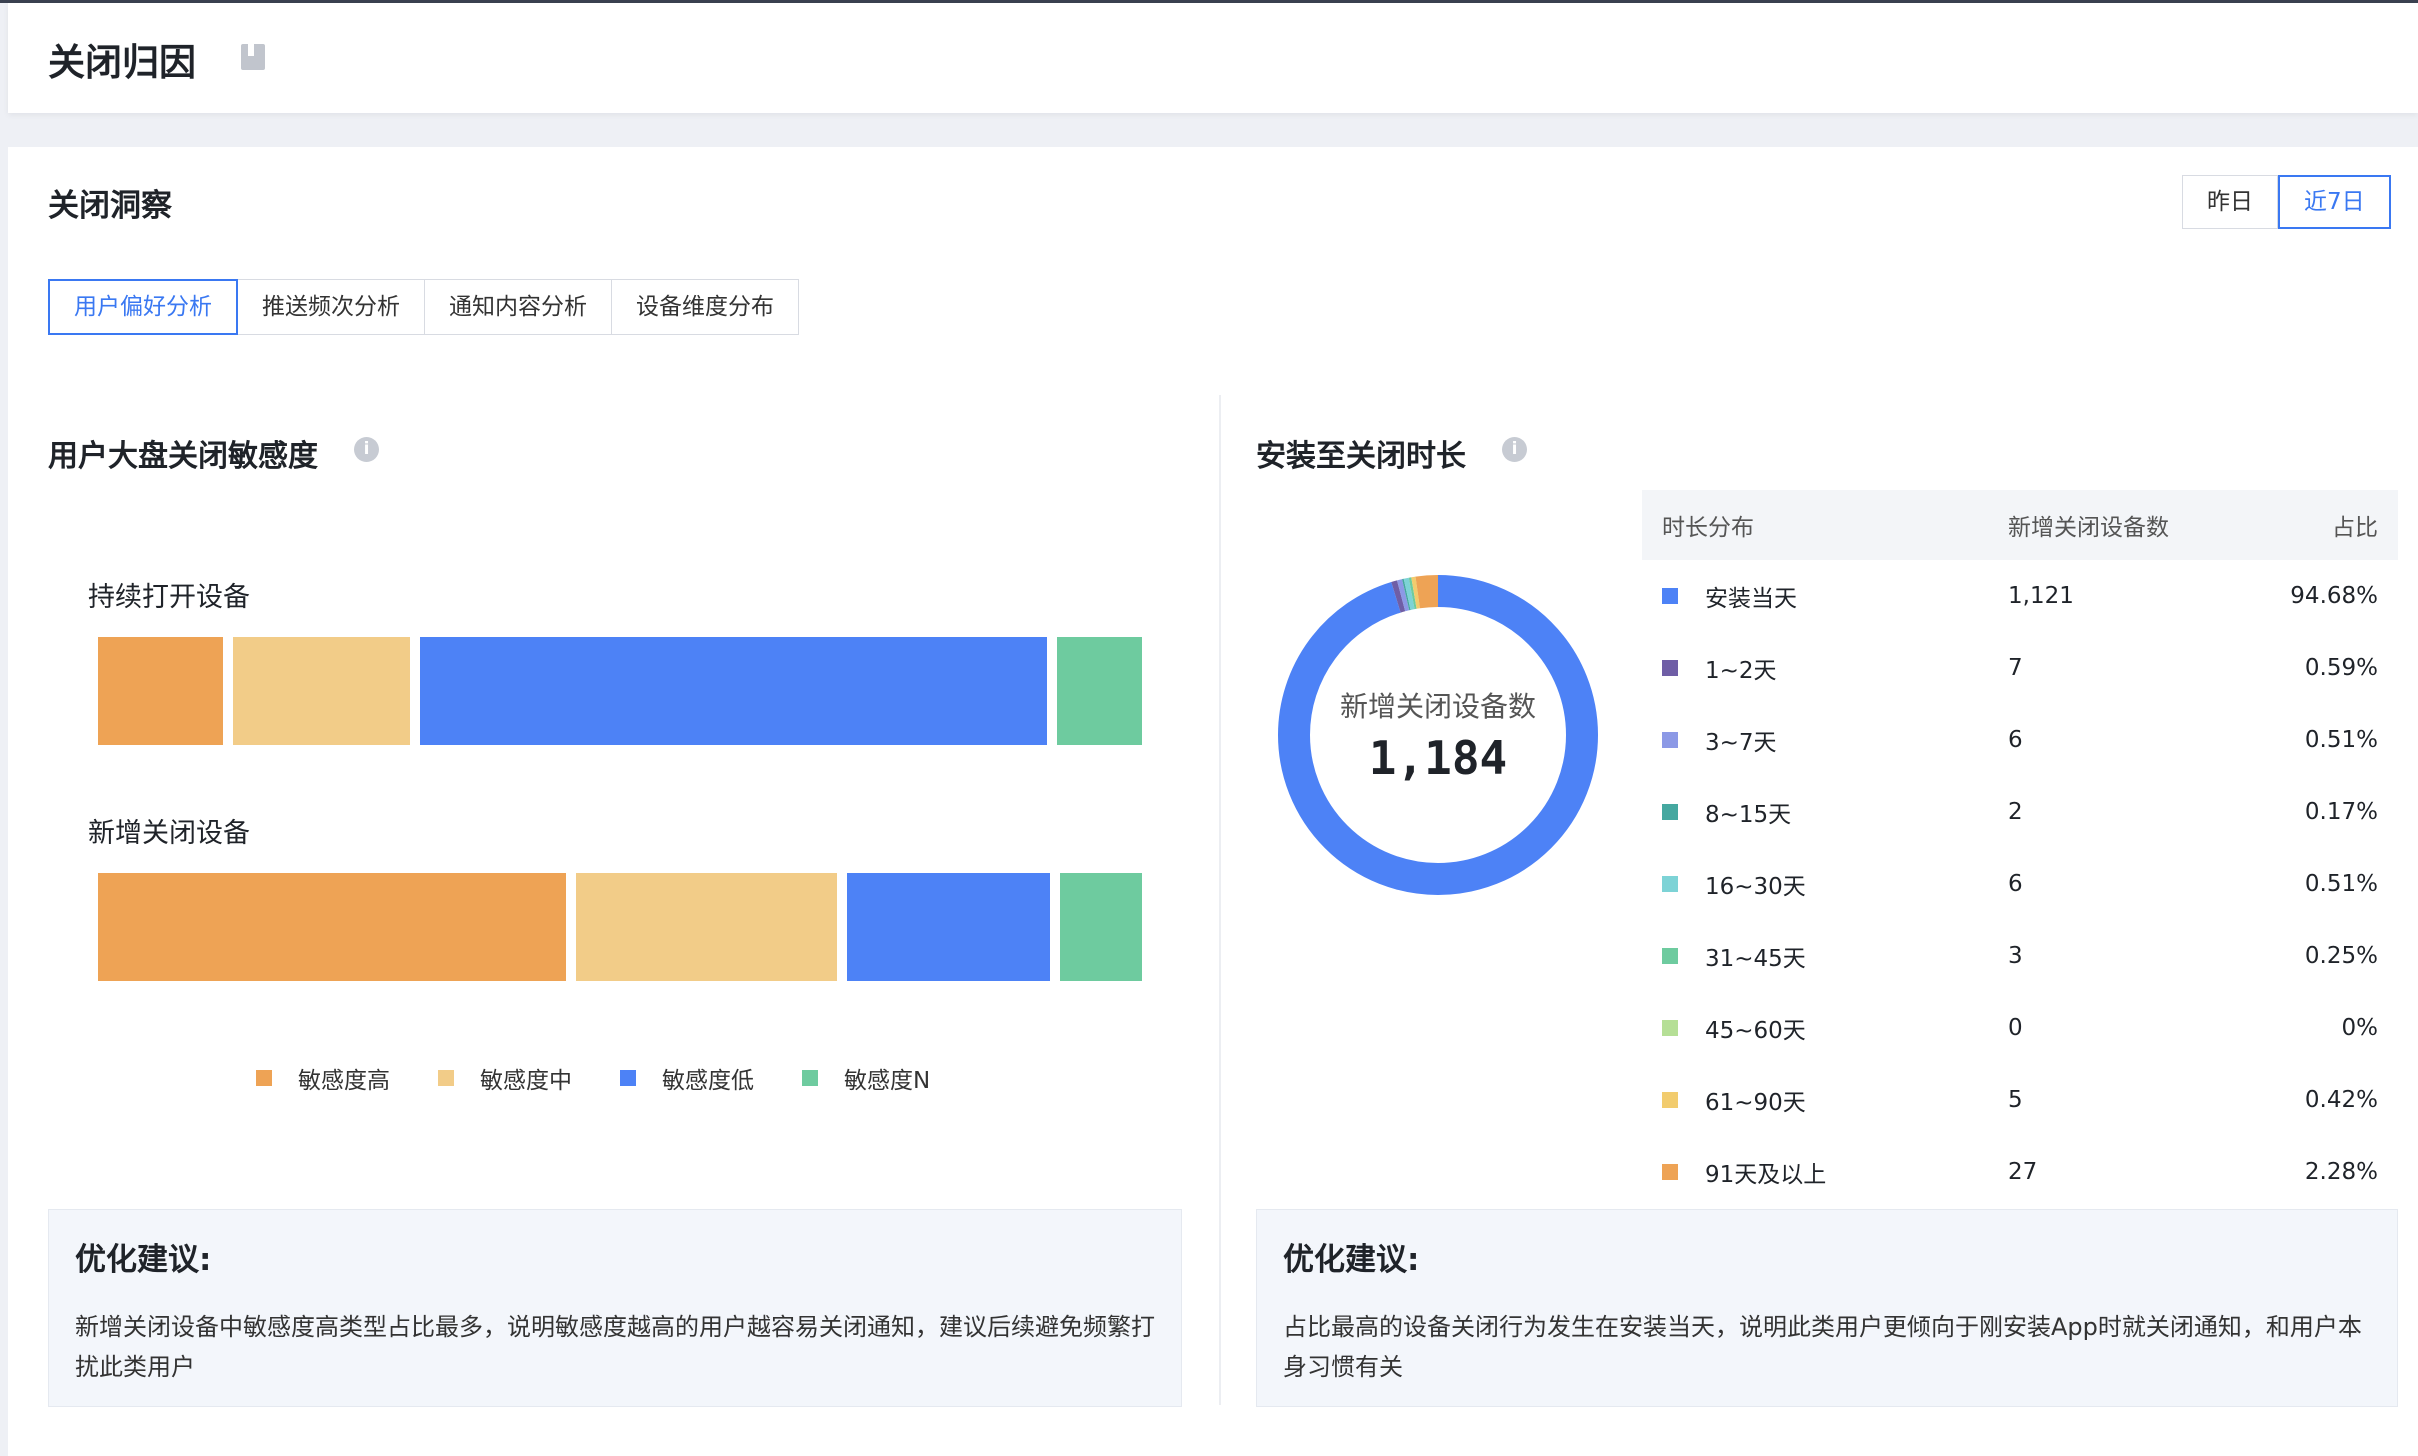 The height and width of the screenshot is (1456, 2418). What do you see at coordinates (110, 206) in the screenshot?
I see `section-title: 关闭洞察` at bounding box center [110, 206].